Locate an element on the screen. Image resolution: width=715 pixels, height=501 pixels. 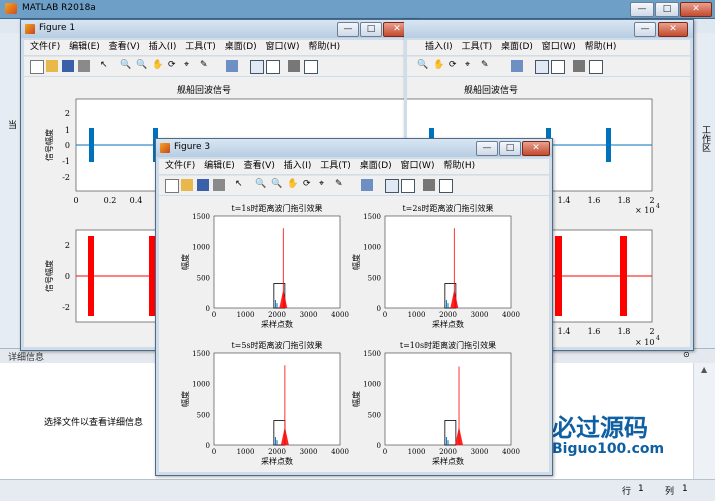
subplot-ytick: 1000 is located at coordinates (372, 385).